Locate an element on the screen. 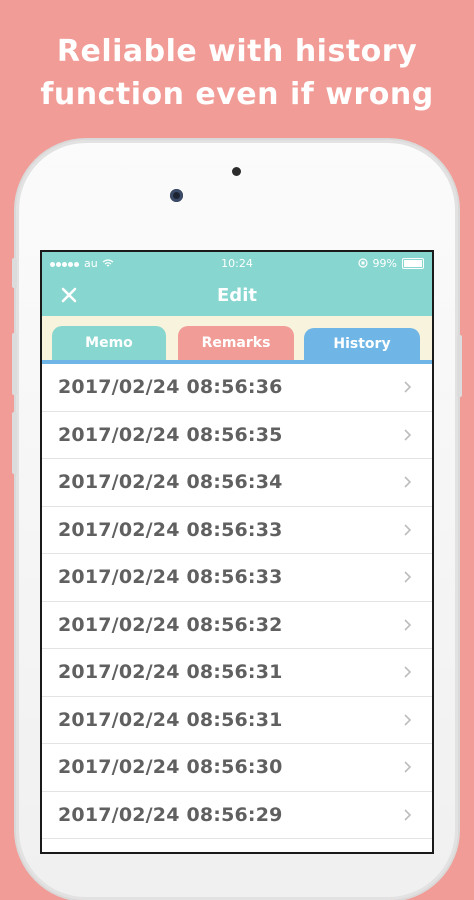  tab-bar: Memo Remarks History is located at coordinates (237, 340).